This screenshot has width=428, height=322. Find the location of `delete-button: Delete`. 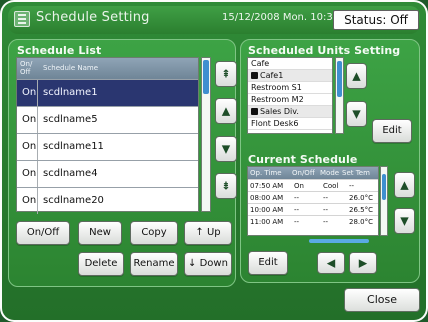

delete-button: Delete is located at coordinates (101, 264).